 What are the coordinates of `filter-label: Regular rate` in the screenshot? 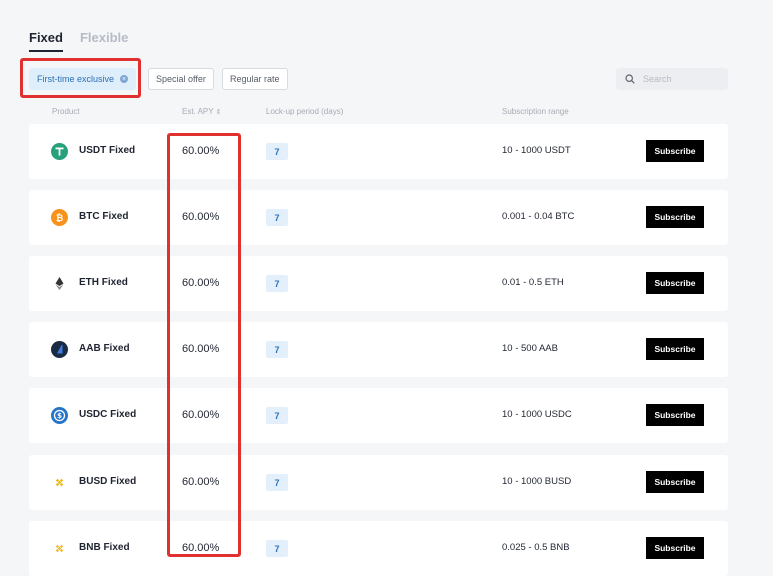 It's located at (255, 79).